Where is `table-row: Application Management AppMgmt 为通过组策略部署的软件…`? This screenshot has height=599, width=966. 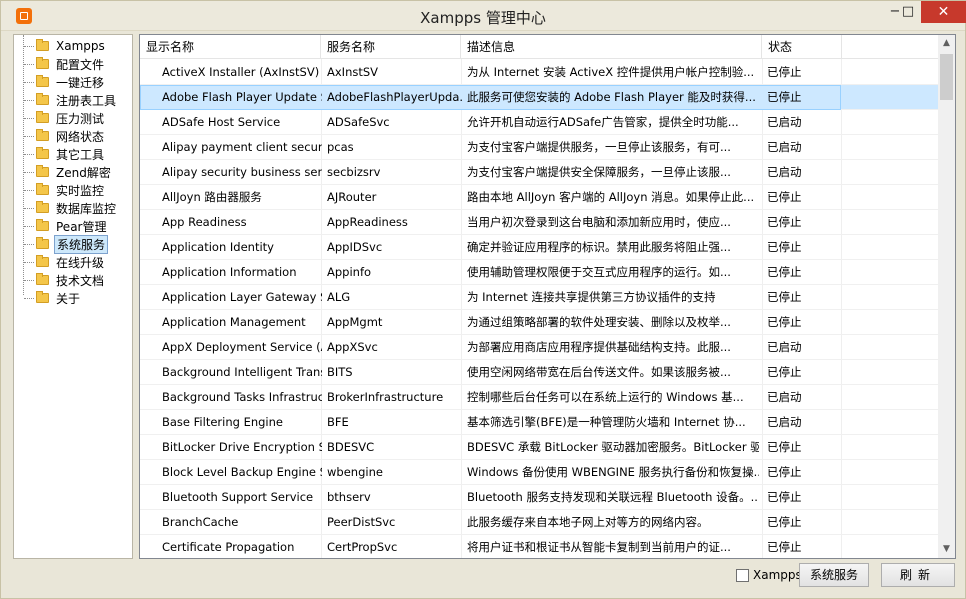 table-row: Application Management AppMgmt 为通过组策略部署的软件… is located at coordinates (540, 322).